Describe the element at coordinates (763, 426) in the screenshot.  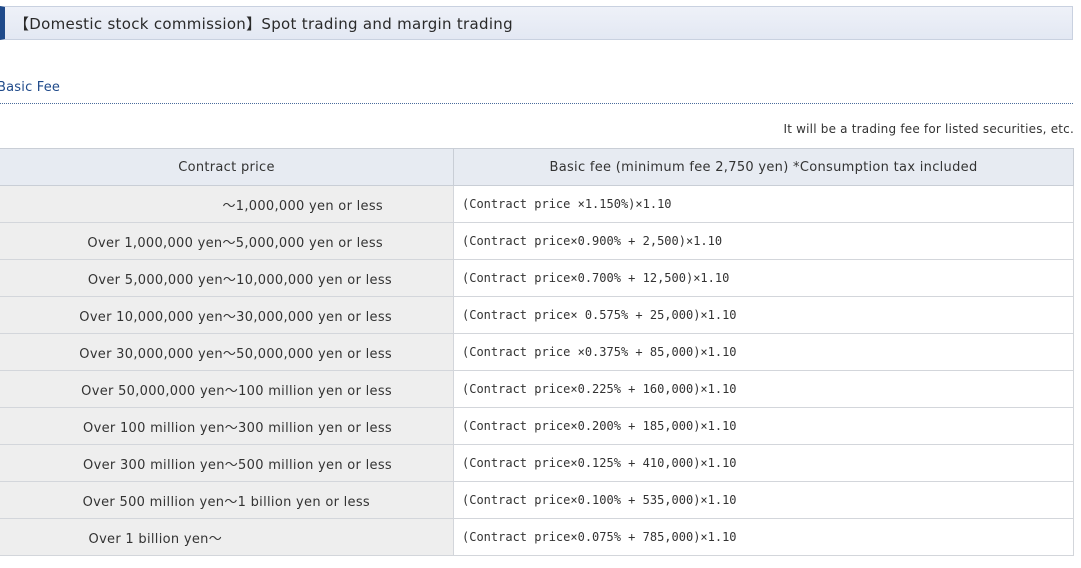
I see `basic-fee-cell: (Contract price×0.200% + 185,000)×1.10` at that location.